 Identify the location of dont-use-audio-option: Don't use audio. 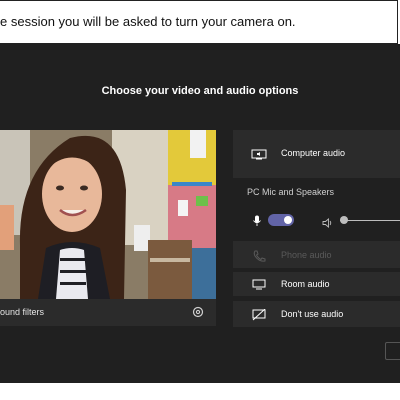
(316, 314).